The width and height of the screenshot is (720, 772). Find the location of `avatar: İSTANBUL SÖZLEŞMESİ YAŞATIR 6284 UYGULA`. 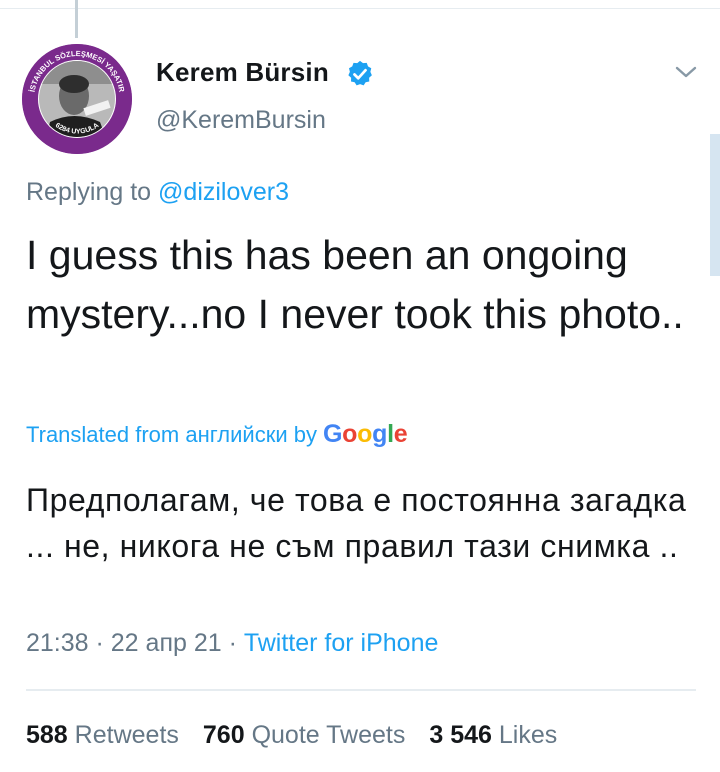

avatar: İSTANBUL SÖZLEŞMESİ YAŞATIR 6284 UYGULA is located at coordinates (77, 99).